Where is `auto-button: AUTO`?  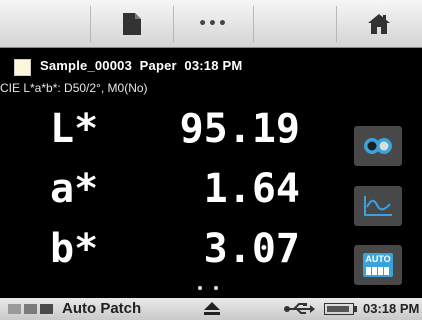
auto-button: AUTO is located at coordinates (378, 265).